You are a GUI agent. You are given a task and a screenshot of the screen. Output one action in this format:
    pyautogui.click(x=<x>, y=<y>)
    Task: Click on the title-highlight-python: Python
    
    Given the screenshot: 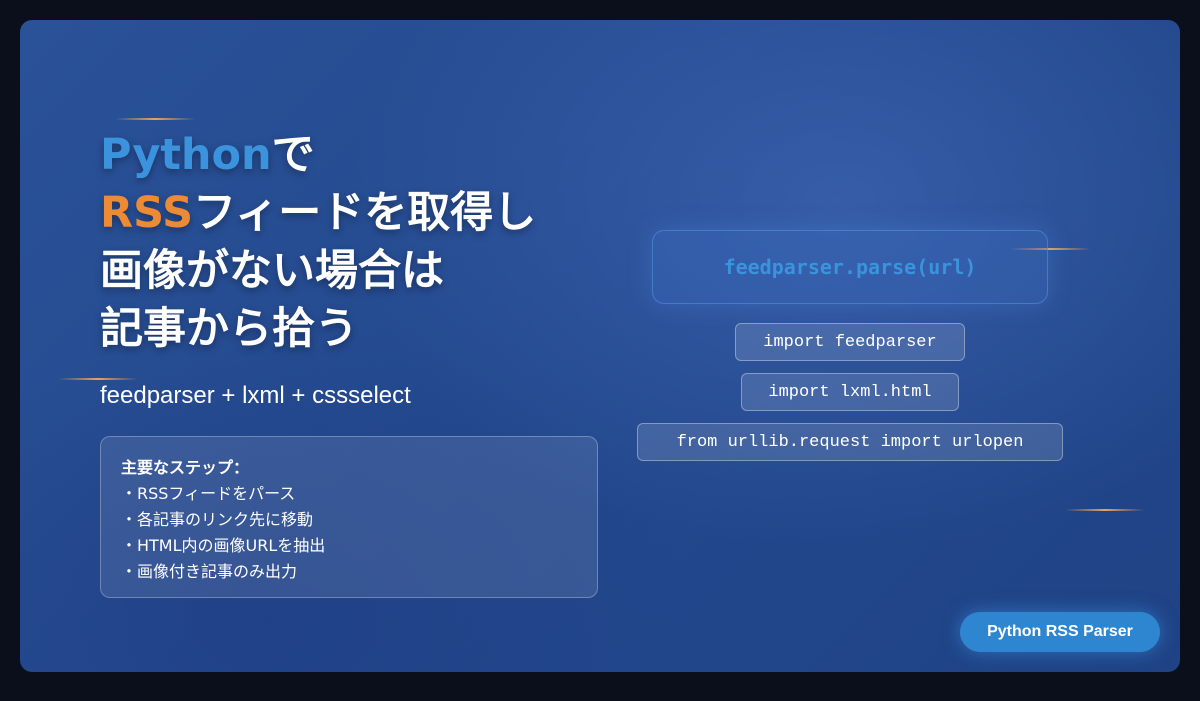 What is the action you would take?
    pyautogui.click(x=186, y=155)
    